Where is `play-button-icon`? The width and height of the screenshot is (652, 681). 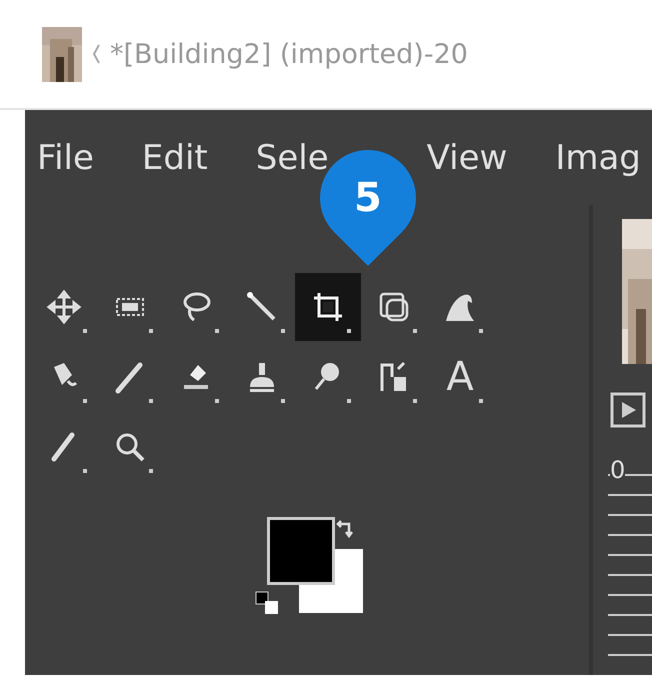
play-button-icon is located at coordinates (628, 410).